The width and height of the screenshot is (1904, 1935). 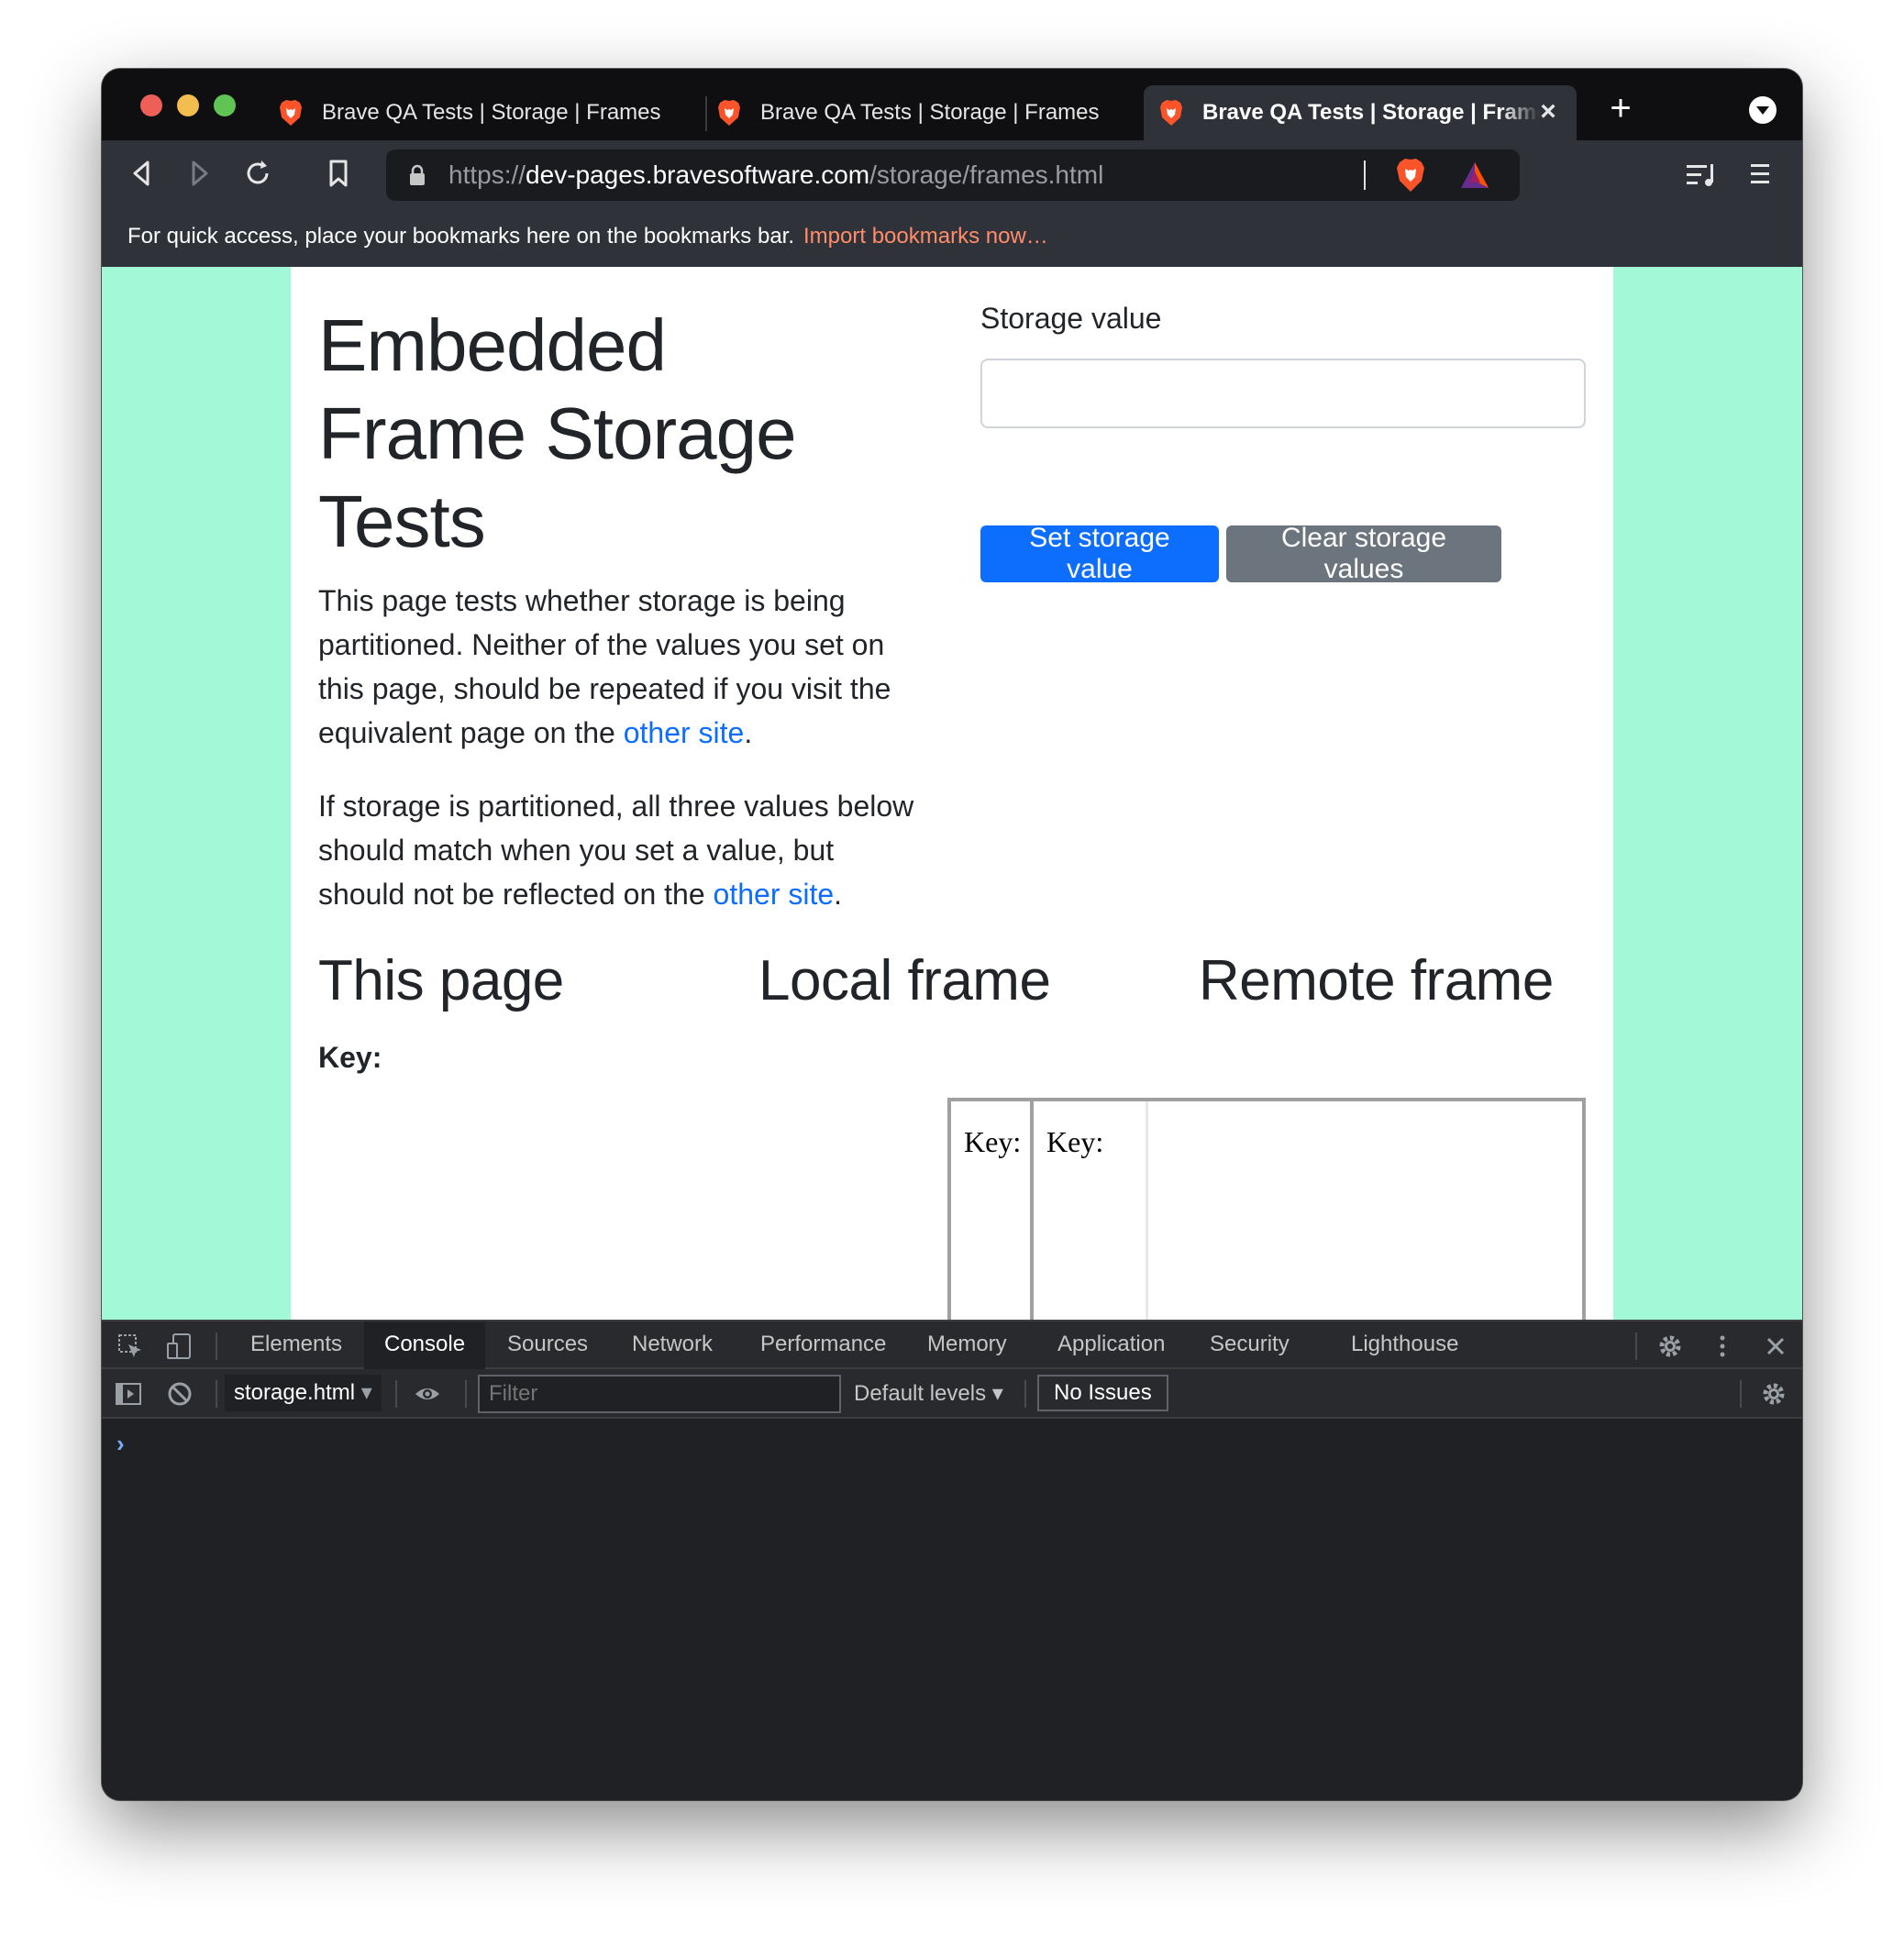 What do you see at coordinates (1283, 393) in the screenshot?
I see `storage-value-input` at bounding box center [1283, 393].